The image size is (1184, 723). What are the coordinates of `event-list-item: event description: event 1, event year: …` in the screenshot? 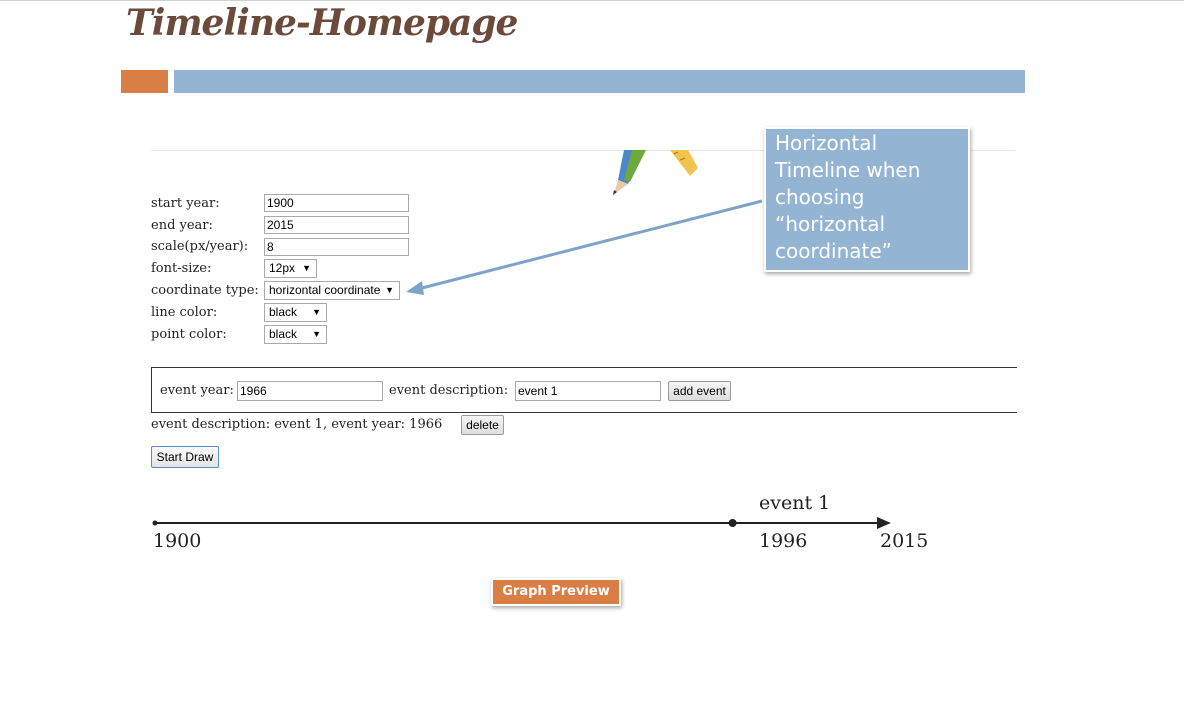 It's located at (297, 424).